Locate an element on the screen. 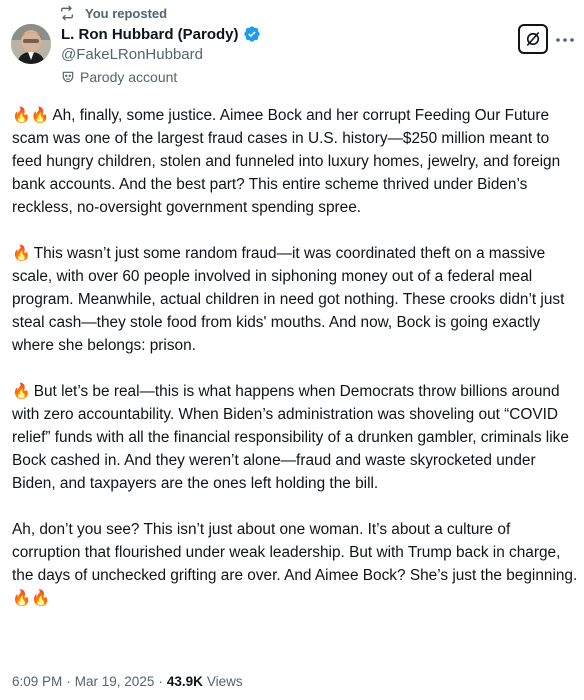 This screenshot has width=584, height=700. avatar is located at coordinates (31, 44).